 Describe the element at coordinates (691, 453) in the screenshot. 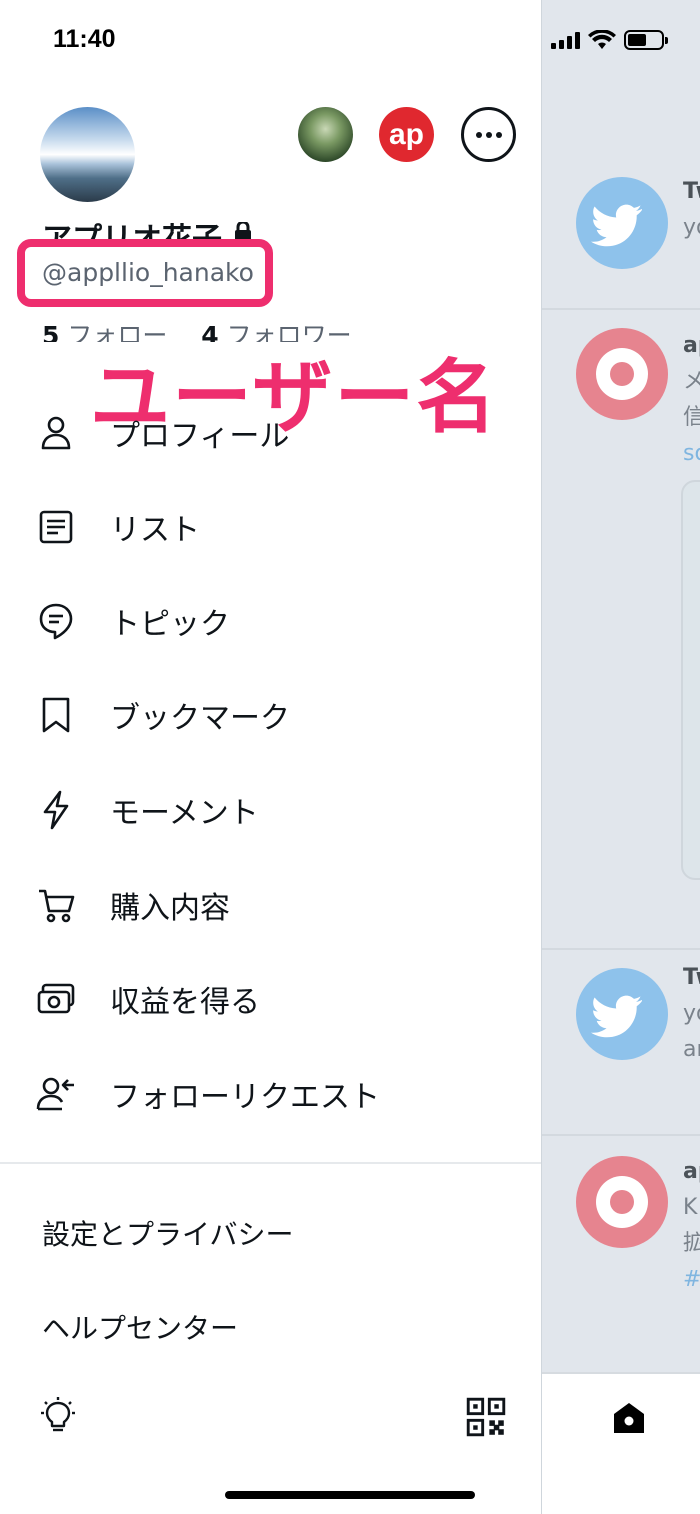

I see `tweet-link: so` at that location.